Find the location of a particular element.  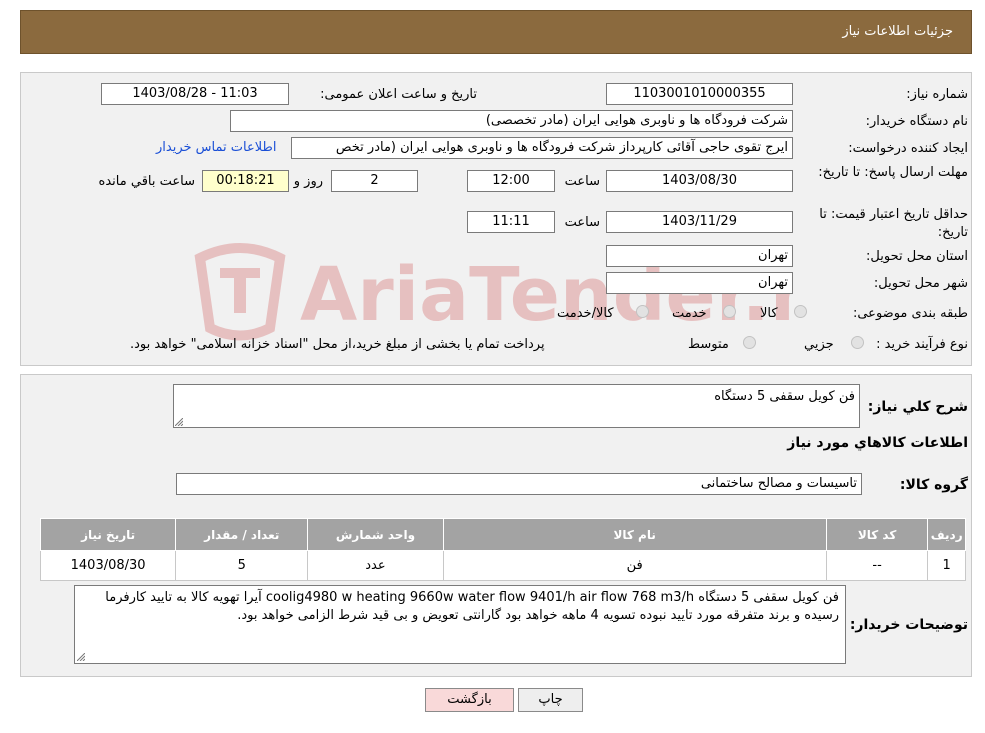

page-header: جزئیات اطلاعات نیاز is located at coordinates (496, 32).